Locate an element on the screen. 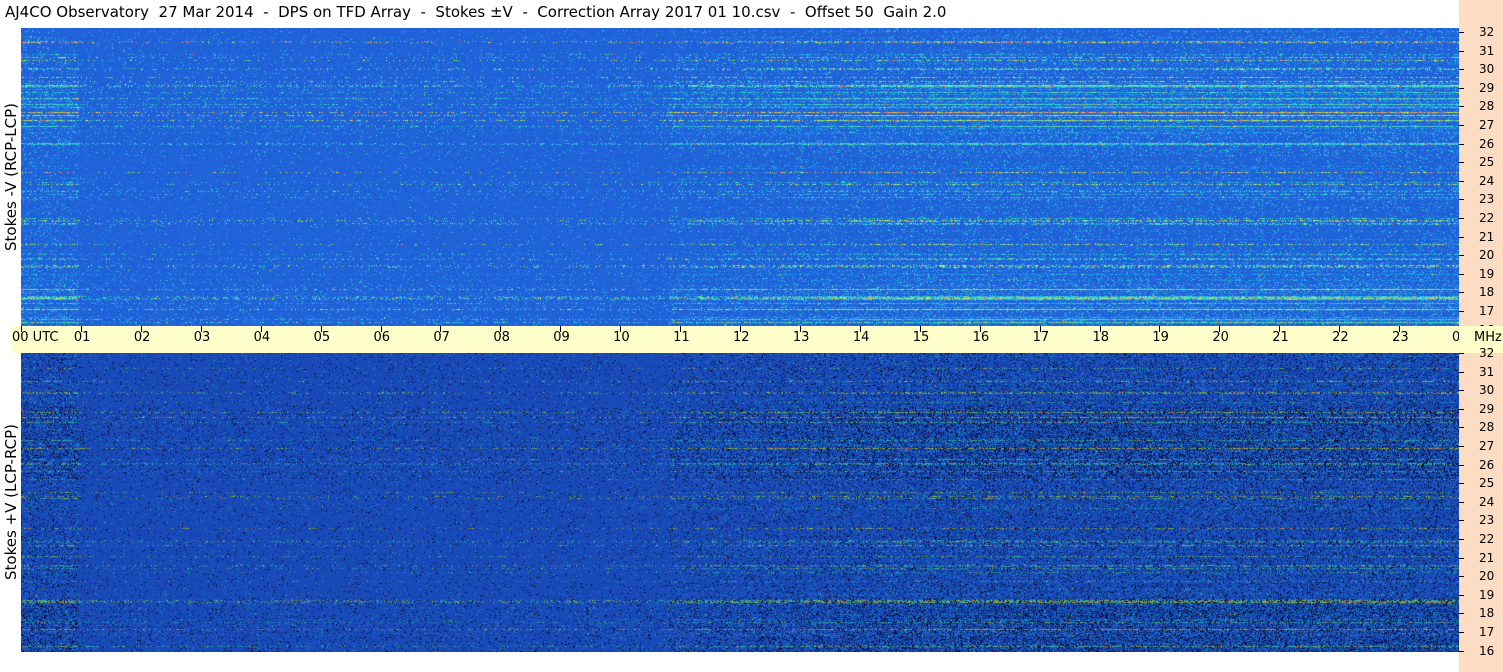 The image size is (1503, 672). utc-label: 14 is located at coordinates (861, 337).